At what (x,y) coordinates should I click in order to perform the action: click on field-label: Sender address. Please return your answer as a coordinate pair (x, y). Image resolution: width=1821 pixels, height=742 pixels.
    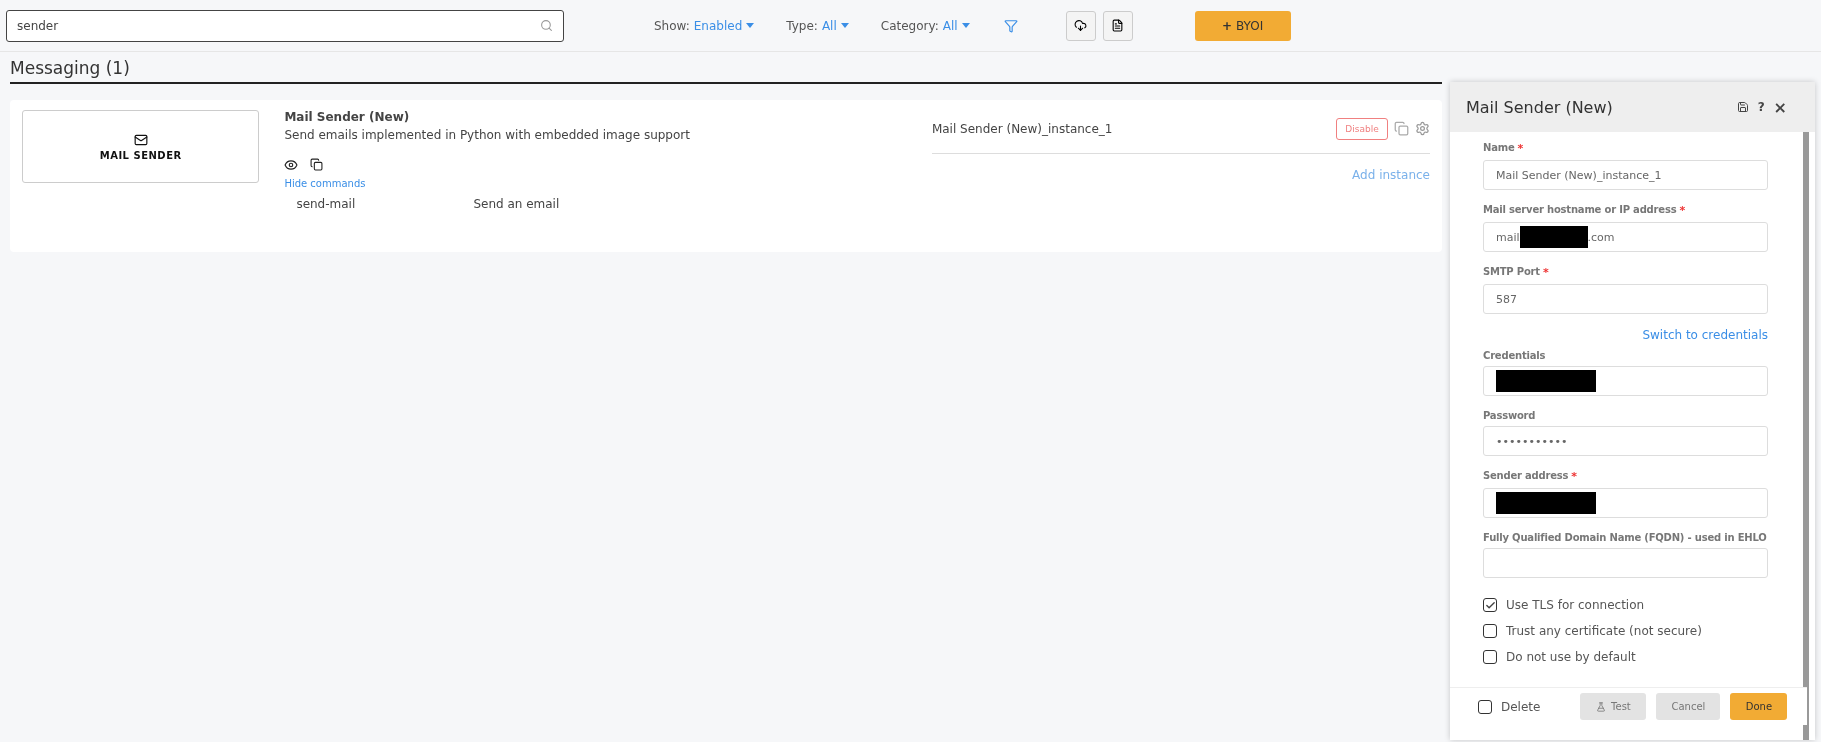
    Looking at the image, I should click on (1526, 475).